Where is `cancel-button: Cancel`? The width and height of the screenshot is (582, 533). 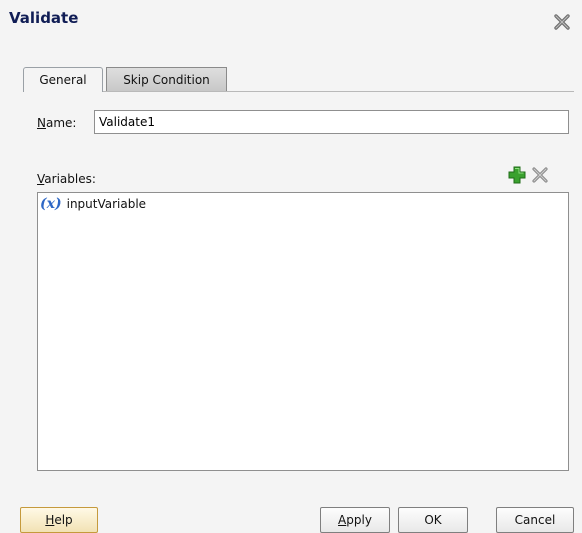 cancel-button: Cancel is located at coordinates (535, 520).